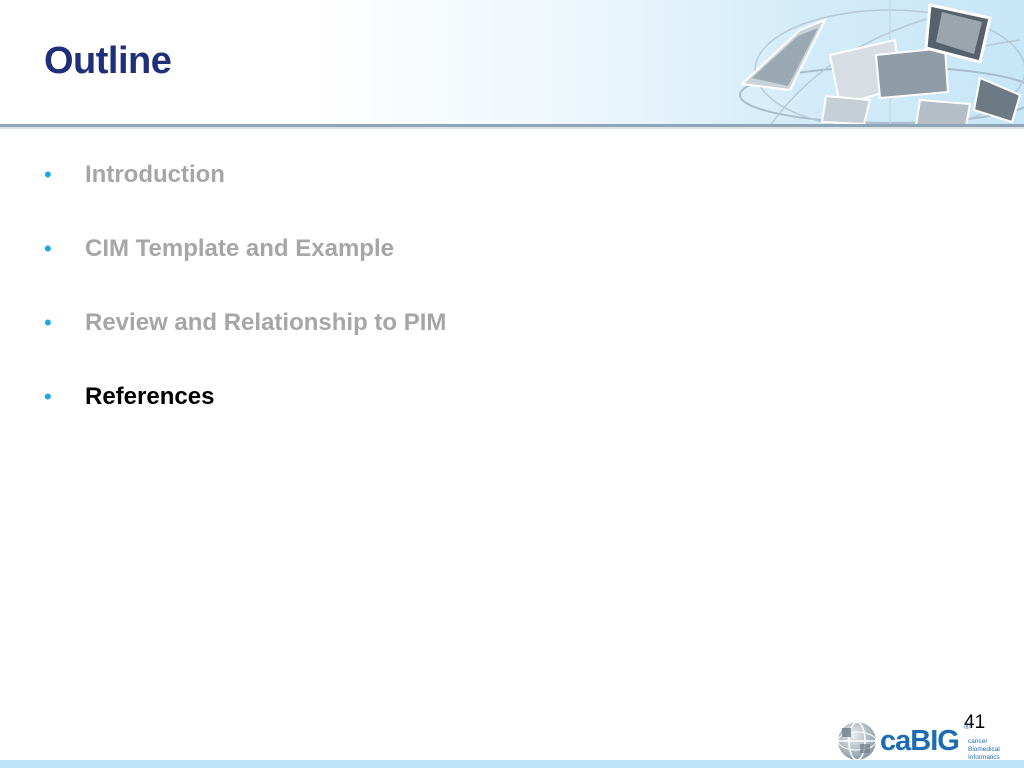 This screenshot has height=768, width=1024. What do you see at coordinates (266, 322) in the screenshot?
I see `outline-item-label: Review and Relationship to PIM` at bounding box center [266, 322].